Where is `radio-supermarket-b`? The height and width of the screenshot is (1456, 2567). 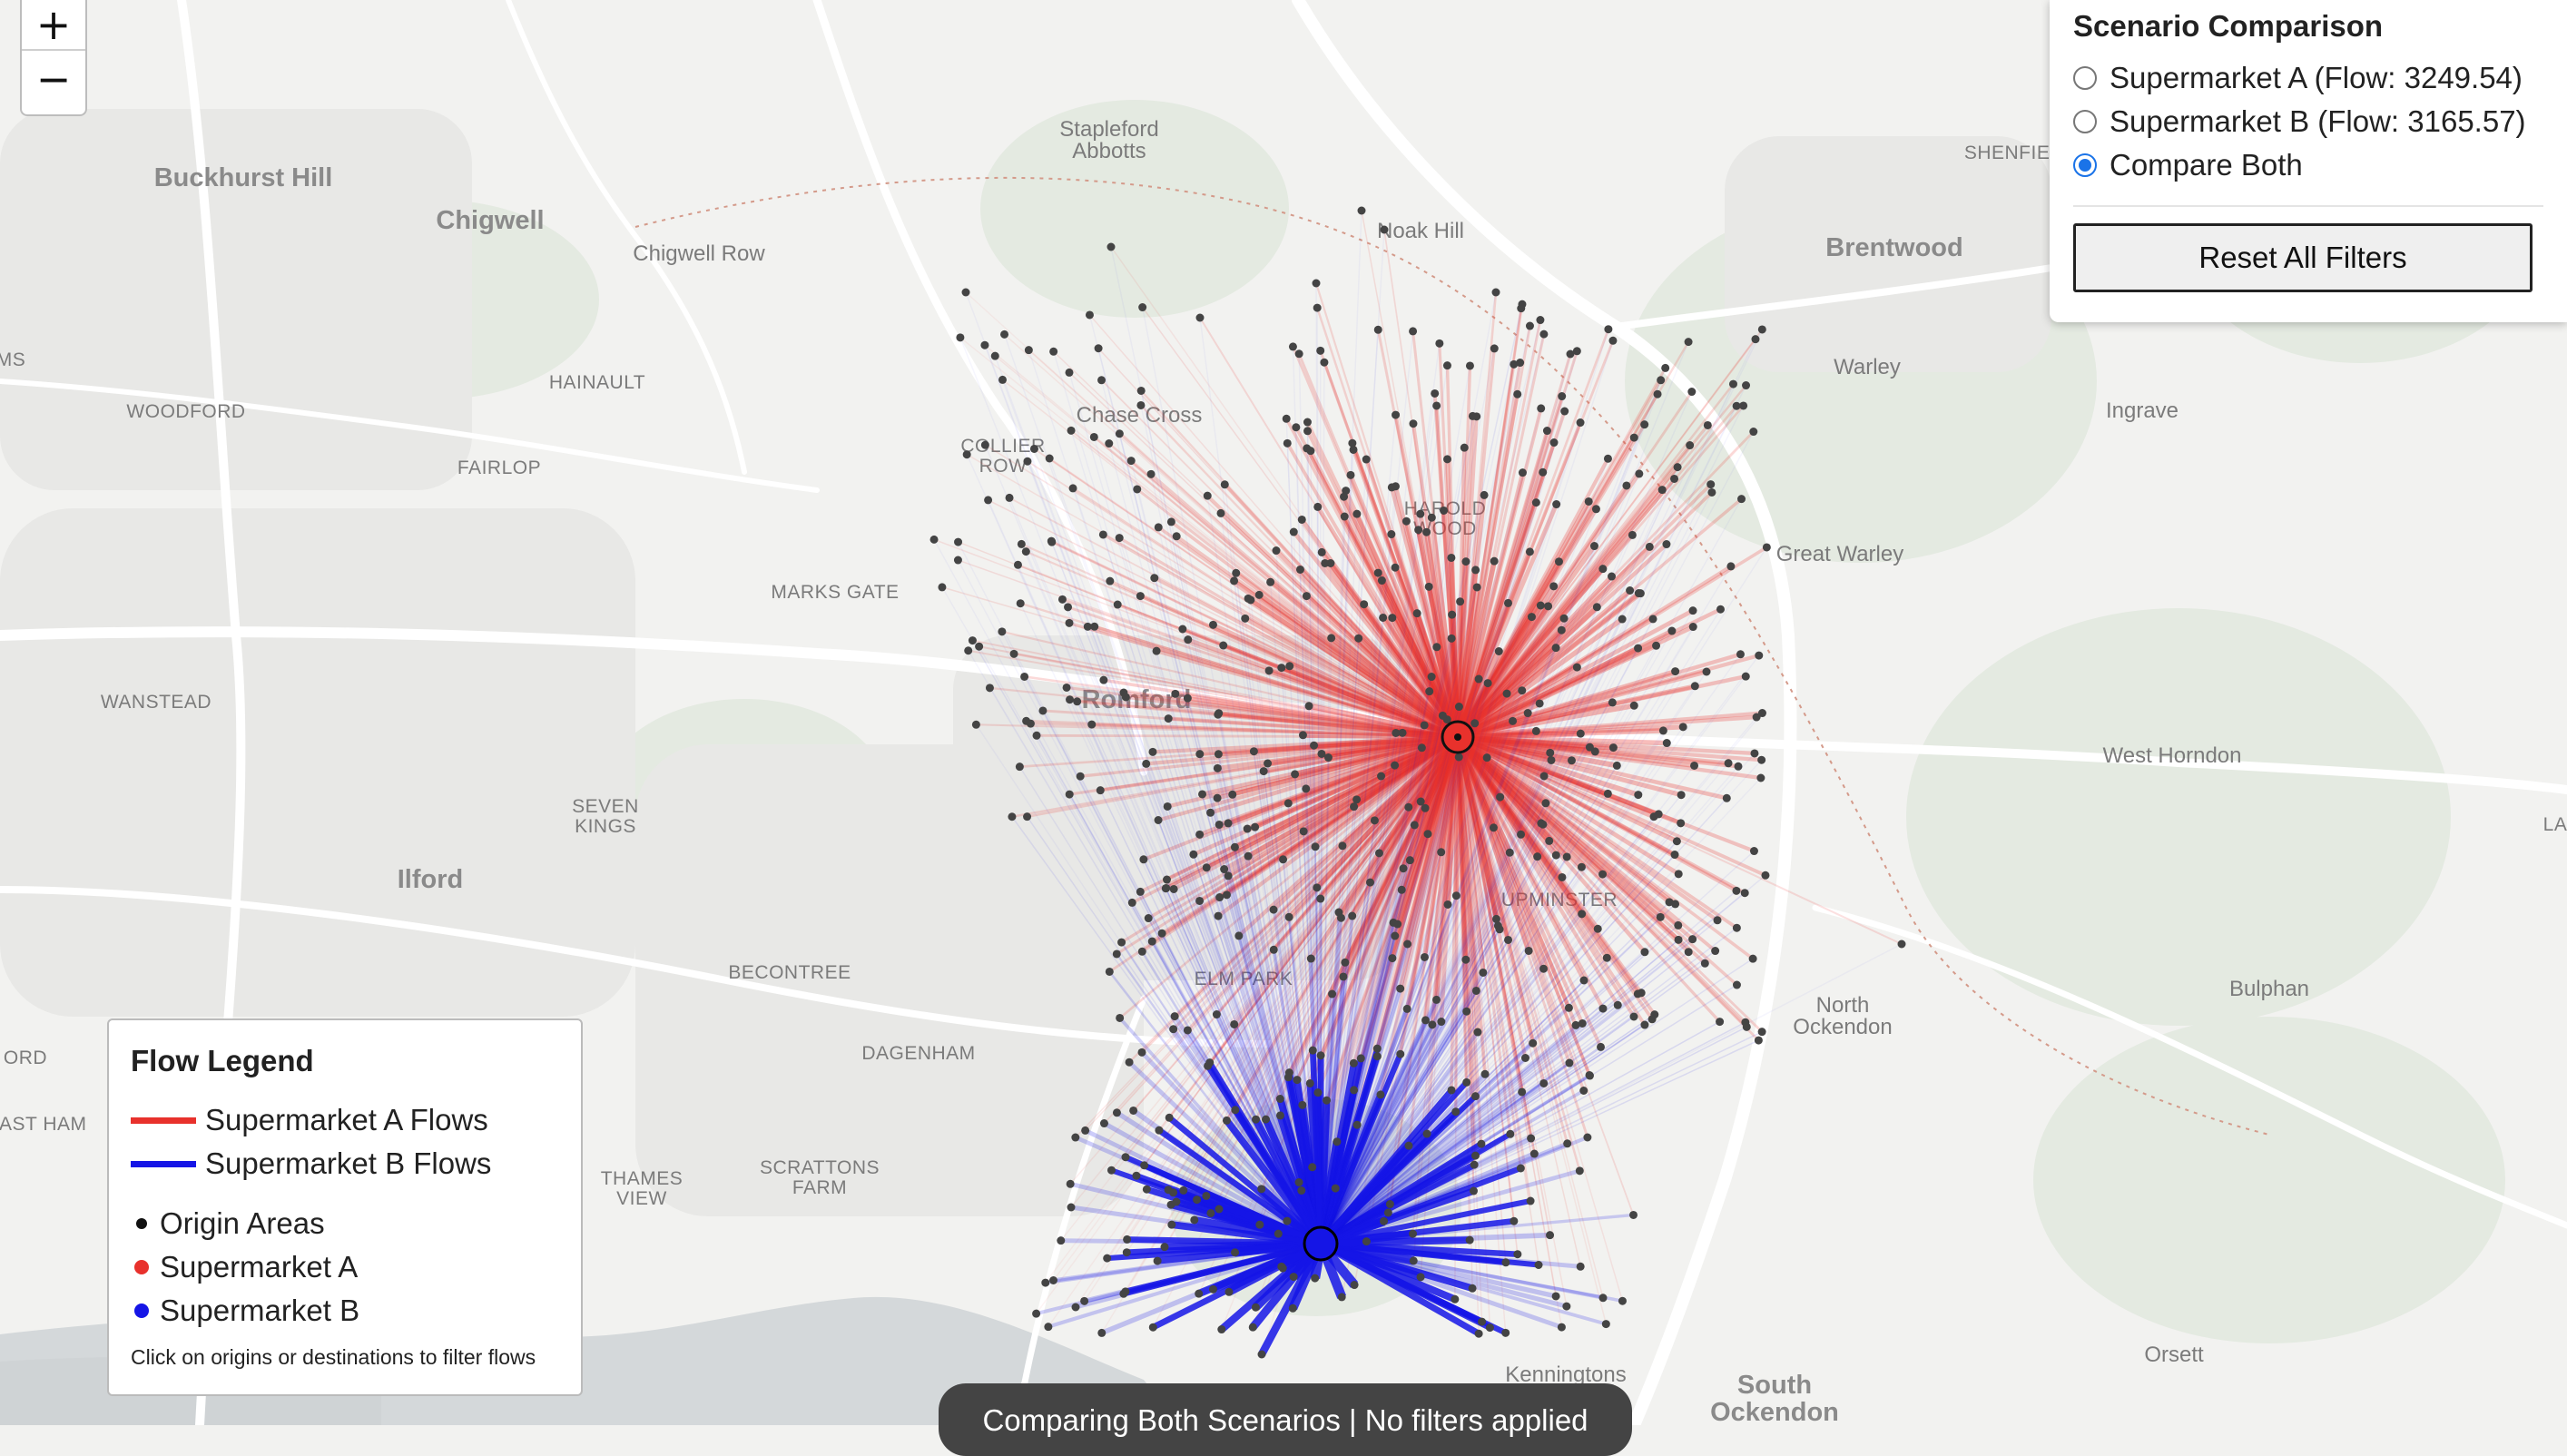
radio-supermarket-b is located at coordinates (2085, 122).